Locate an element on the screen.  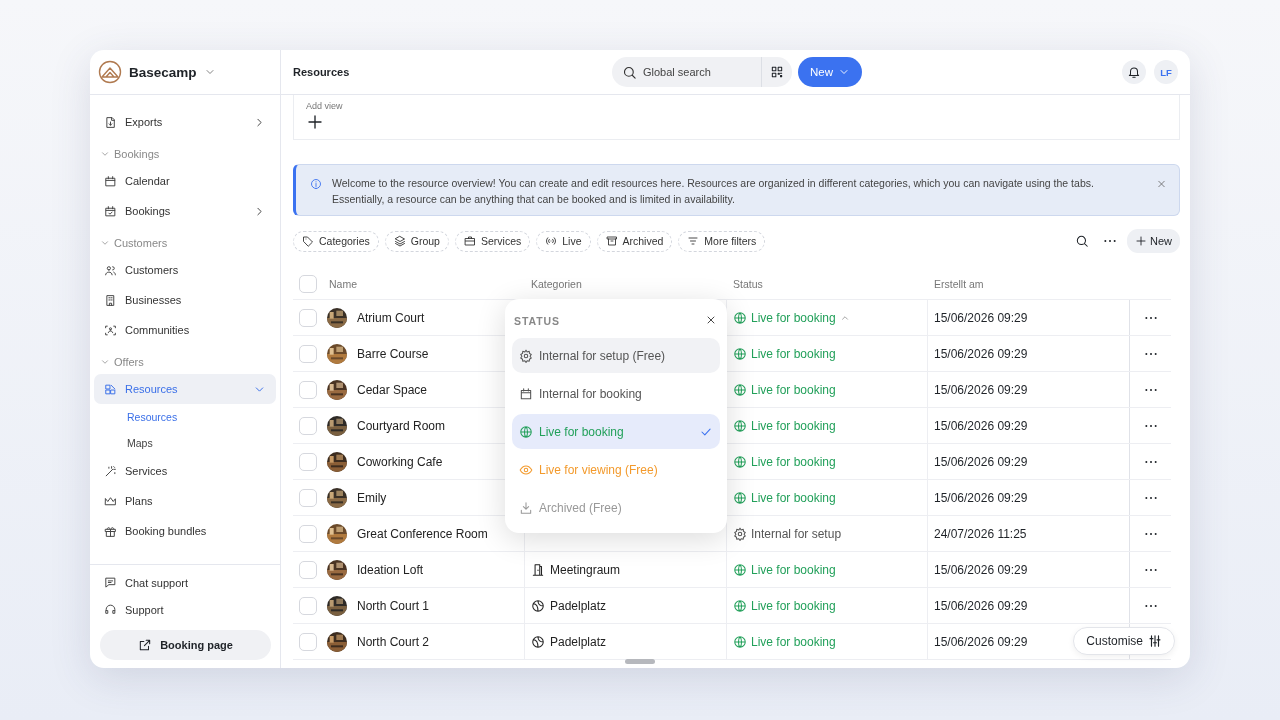
column-header: Status is located at coordinates (748, 283).